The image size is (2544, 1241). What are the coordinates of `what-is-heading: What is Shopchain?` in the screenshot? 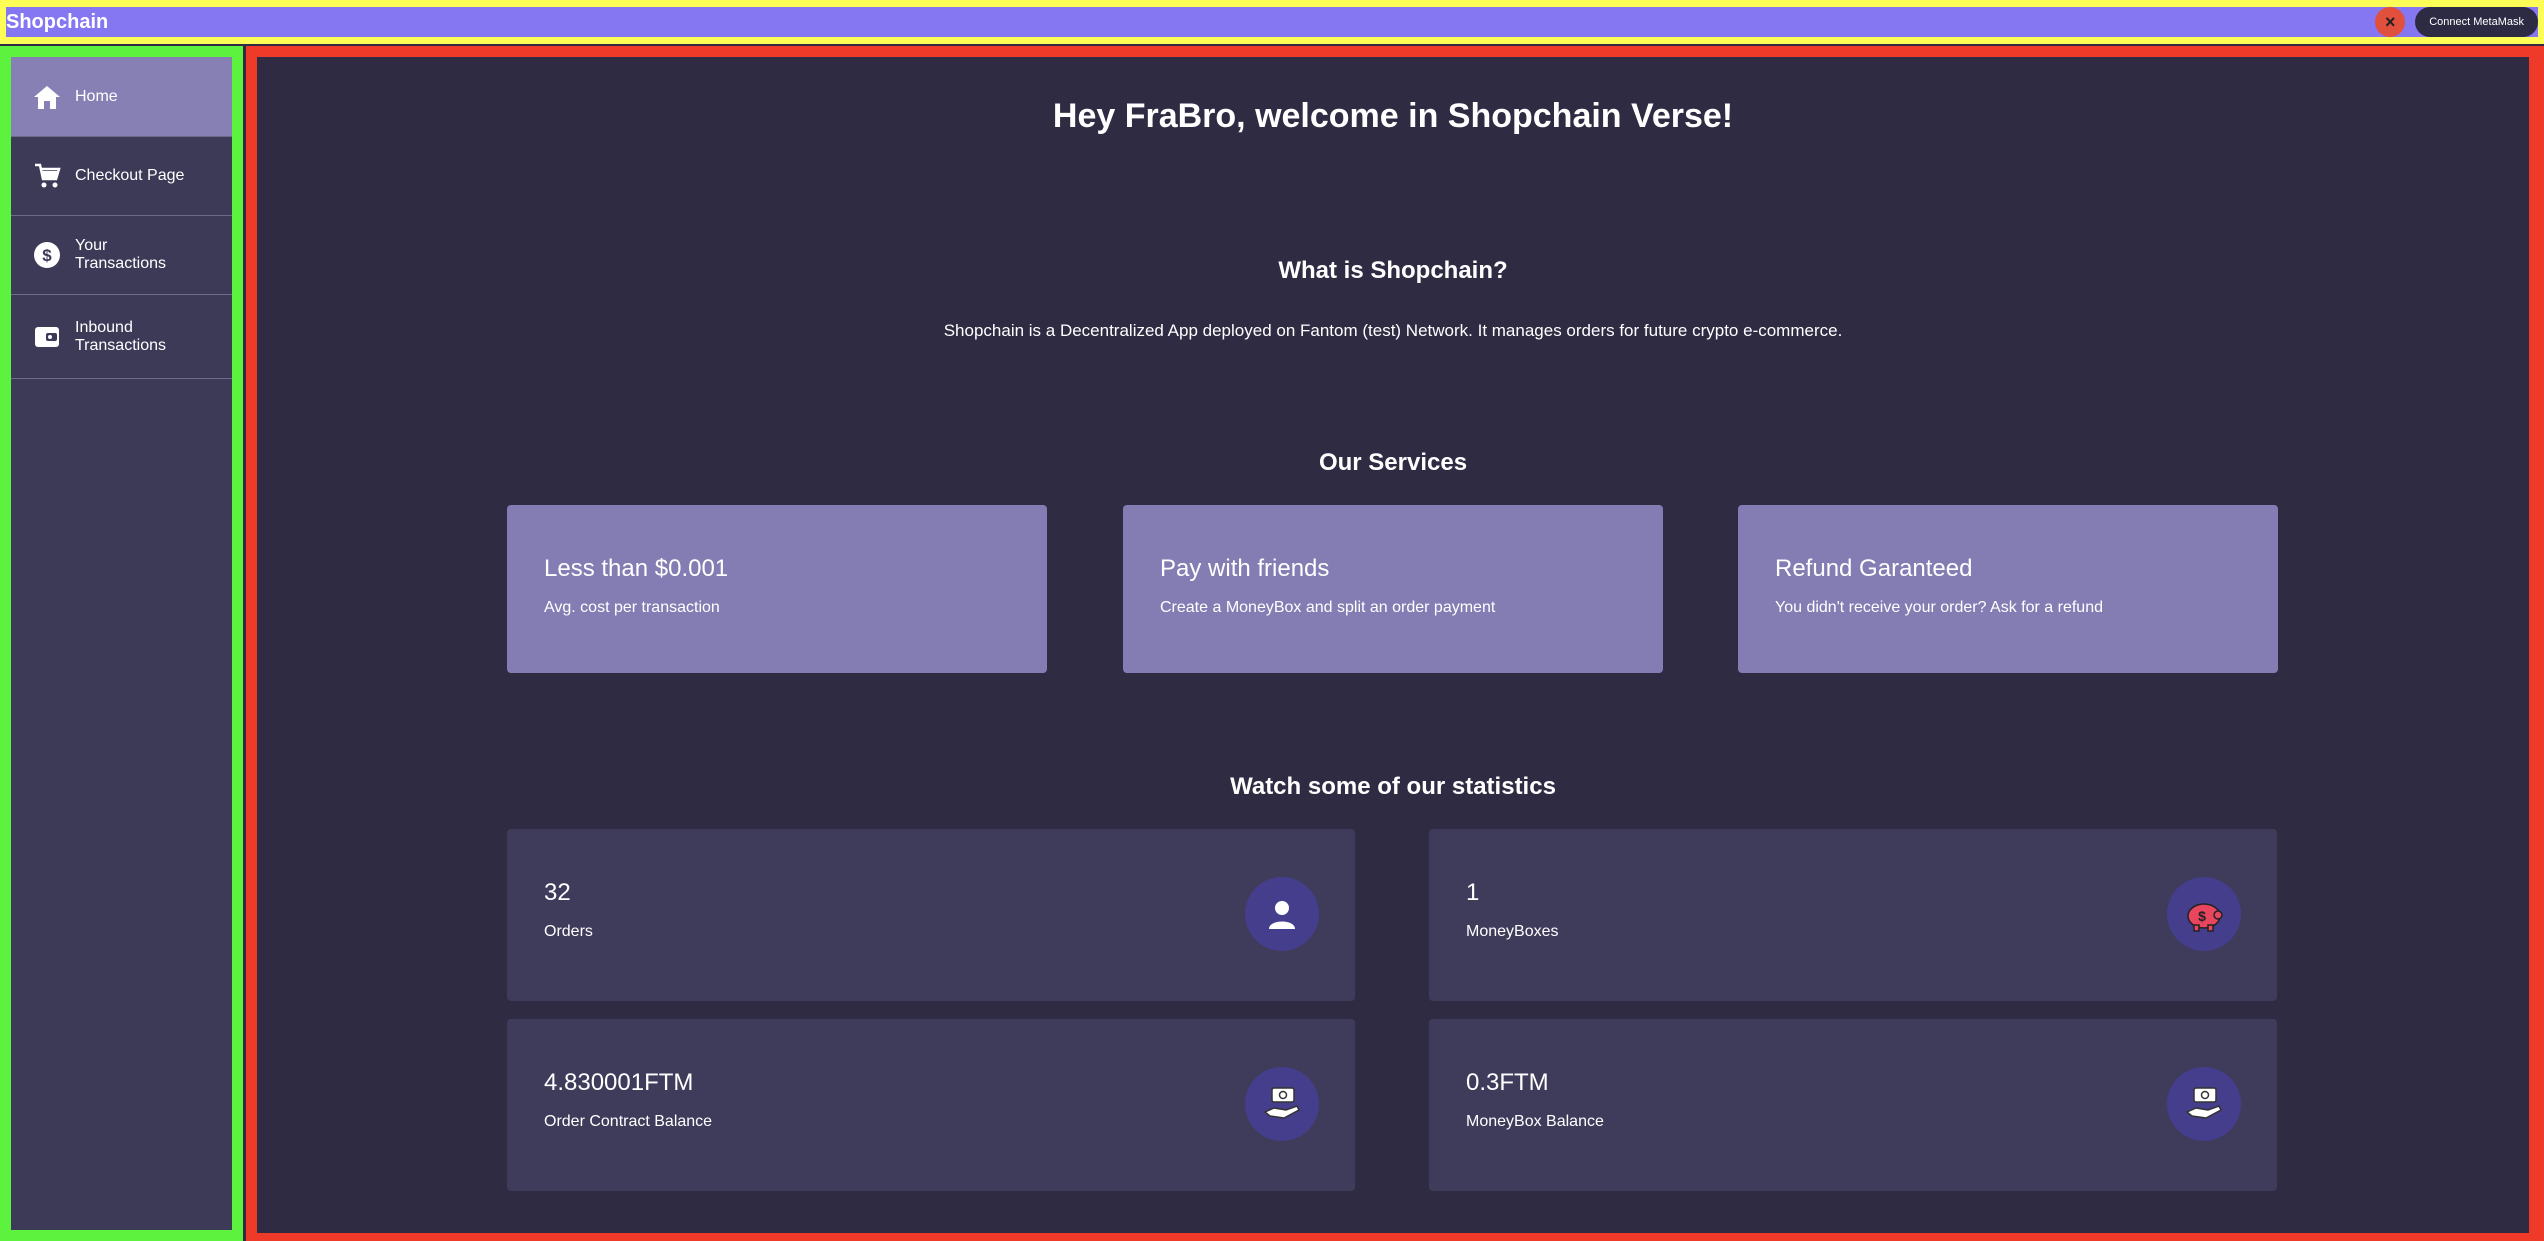 It's located at (1393, 270).